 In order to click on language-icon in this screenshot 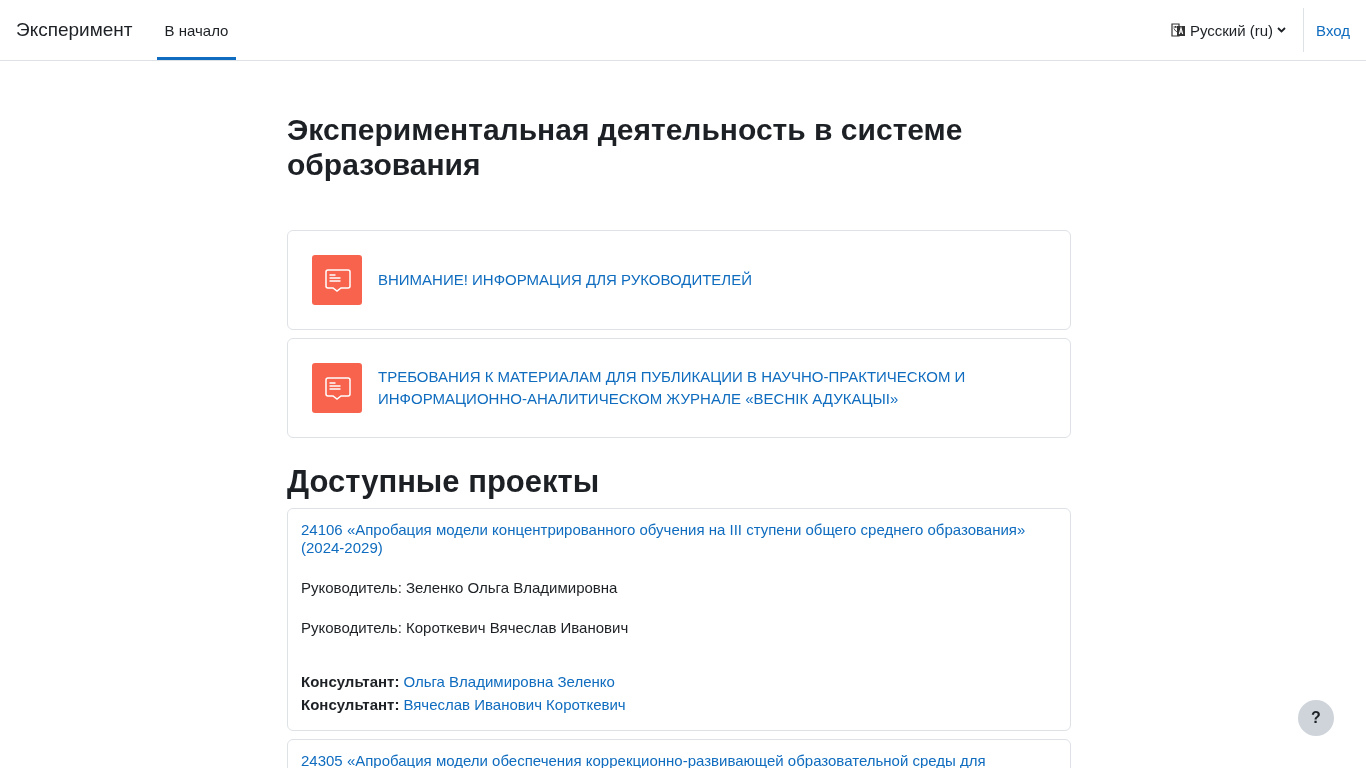, I will do `click(1178, 30)`.